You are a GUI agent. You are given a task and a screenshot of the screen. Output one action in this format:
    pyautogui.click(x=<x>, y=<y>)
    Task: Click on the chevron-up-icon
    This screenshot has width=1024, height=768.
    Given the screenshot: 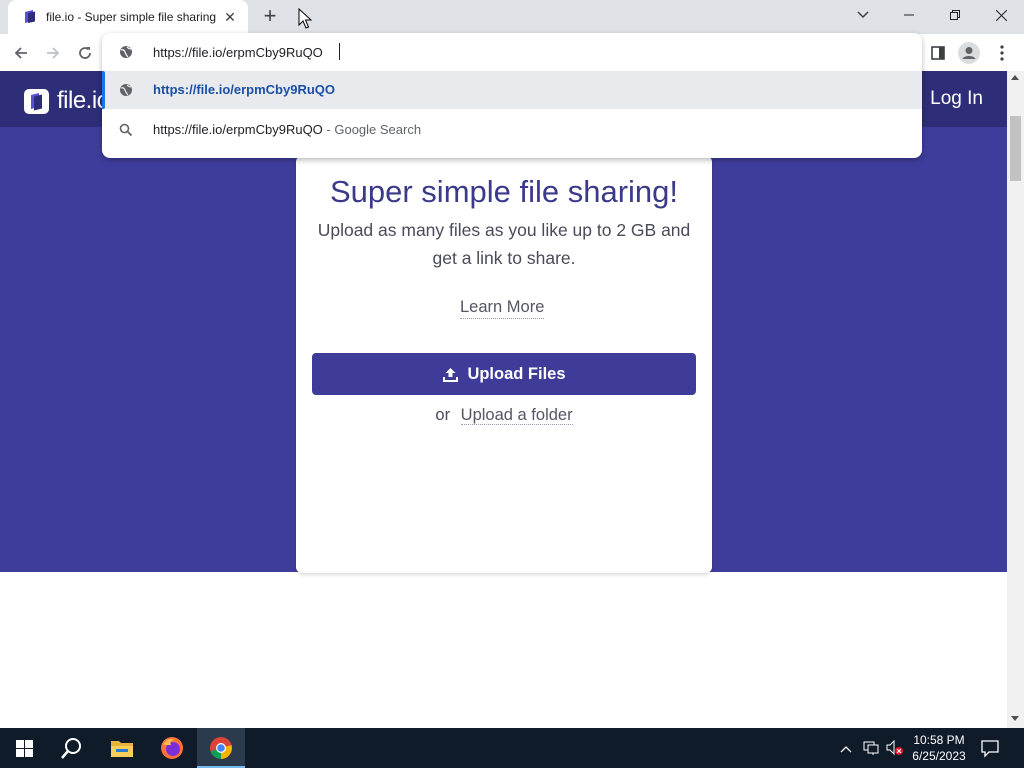 What is the action you would take?
    pyautogui.click(x=846, y=749)
    